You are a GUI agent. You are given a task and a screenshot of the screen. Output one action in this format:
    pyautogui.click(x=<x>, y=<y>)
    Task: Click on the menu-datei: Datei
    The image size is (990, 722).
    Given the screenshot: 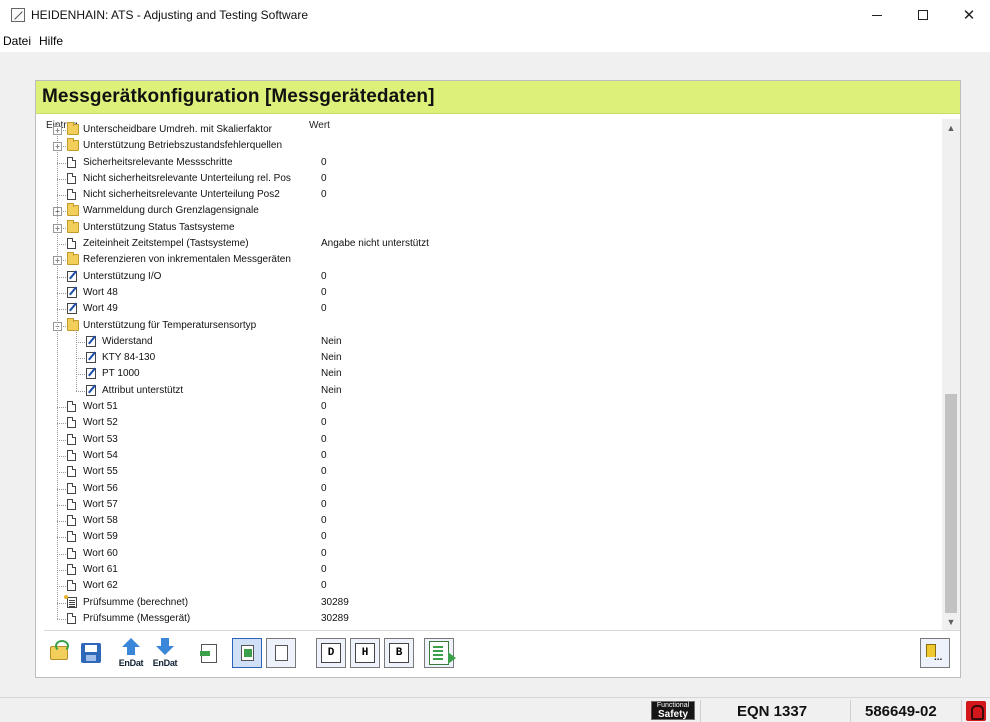 What is the action you would take?
    pyautogui.click(x=17, y=41)
    